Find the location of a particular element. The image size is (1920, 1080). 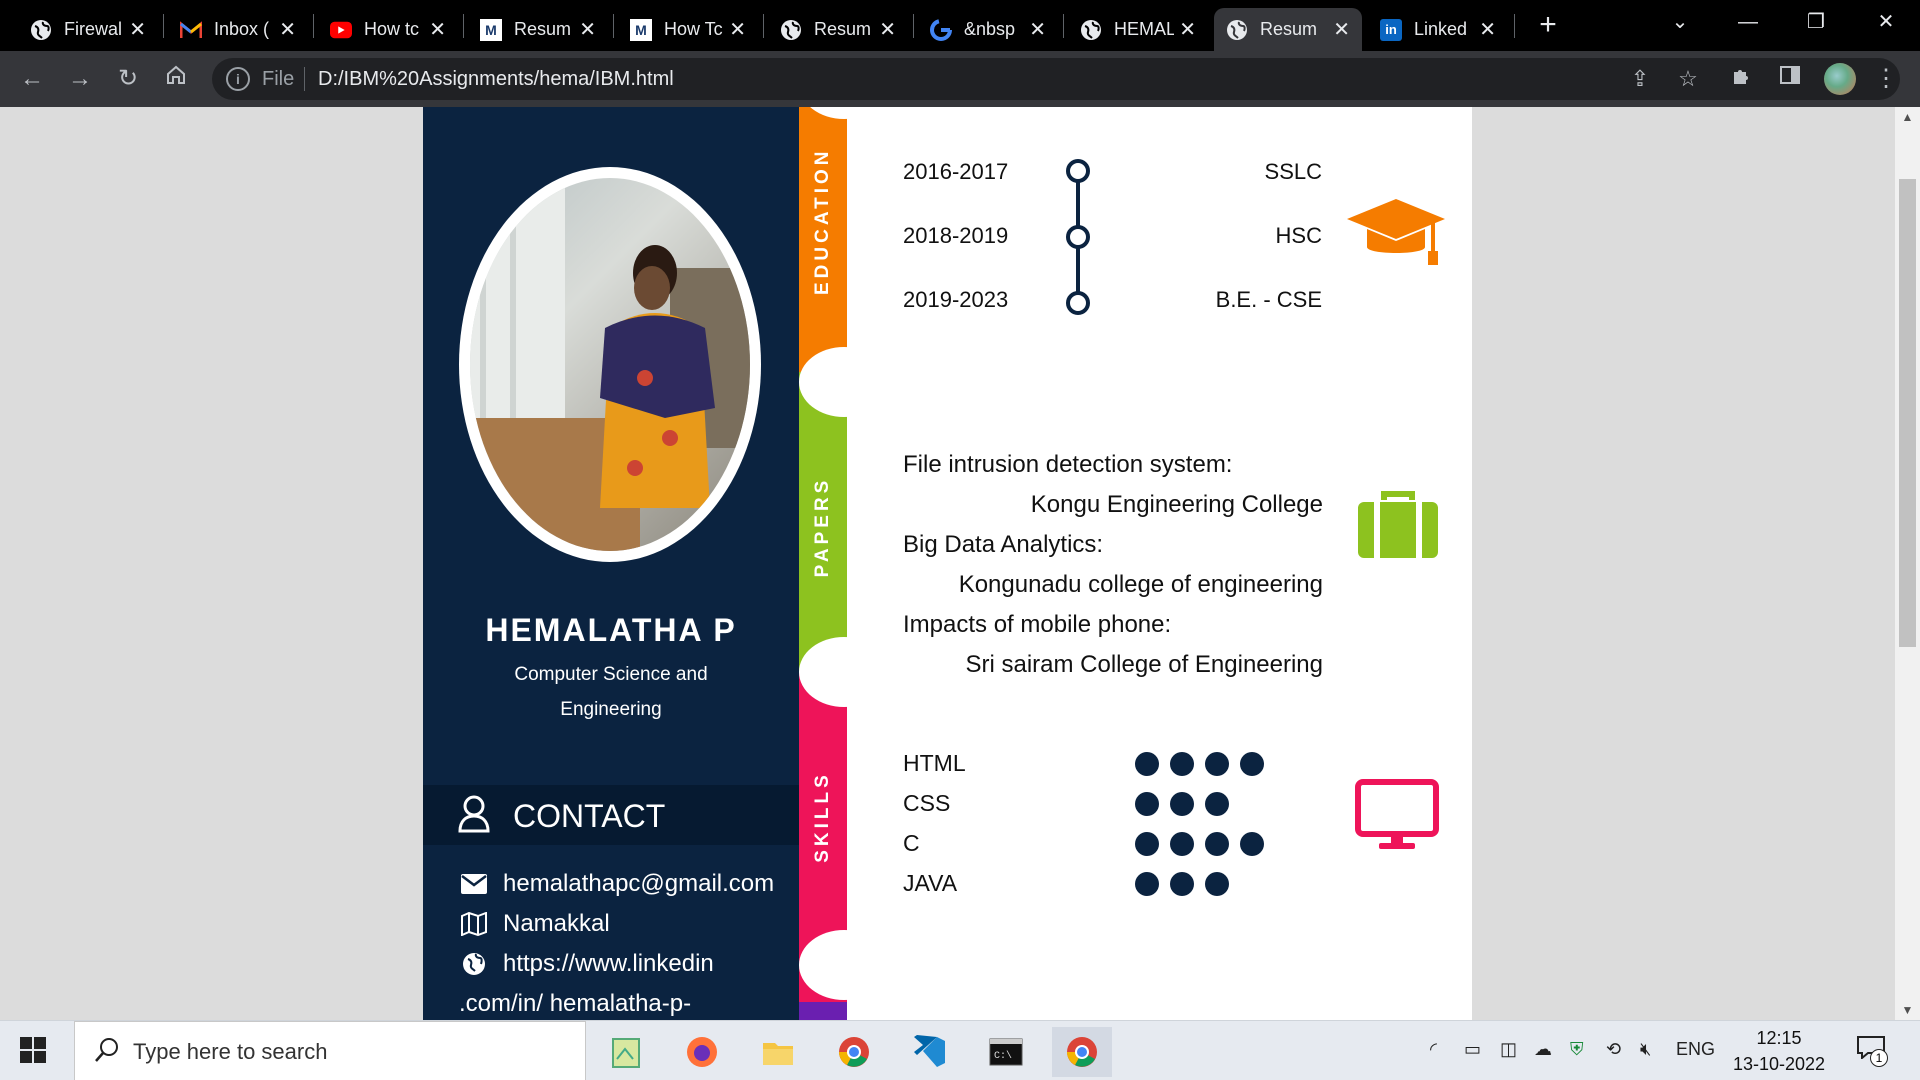

bookmark-star-icon: ☆ is located at coordinates (1688, 79).